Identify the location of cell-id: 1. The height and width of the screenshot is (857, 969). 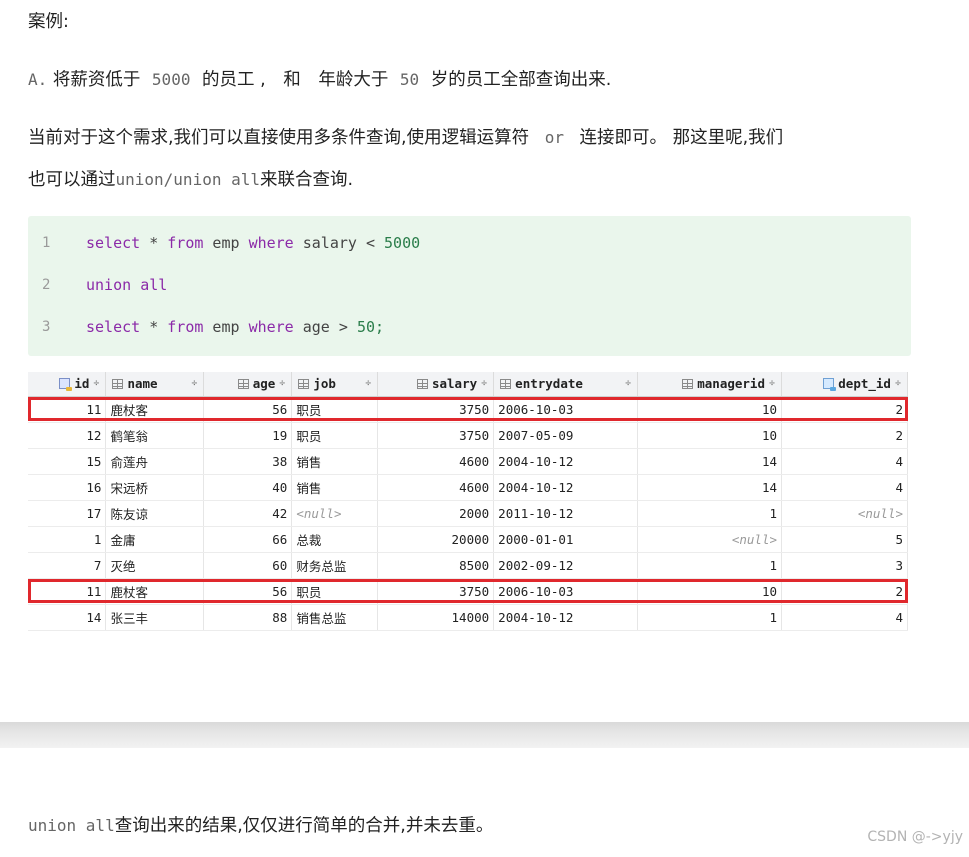
(67, 539).